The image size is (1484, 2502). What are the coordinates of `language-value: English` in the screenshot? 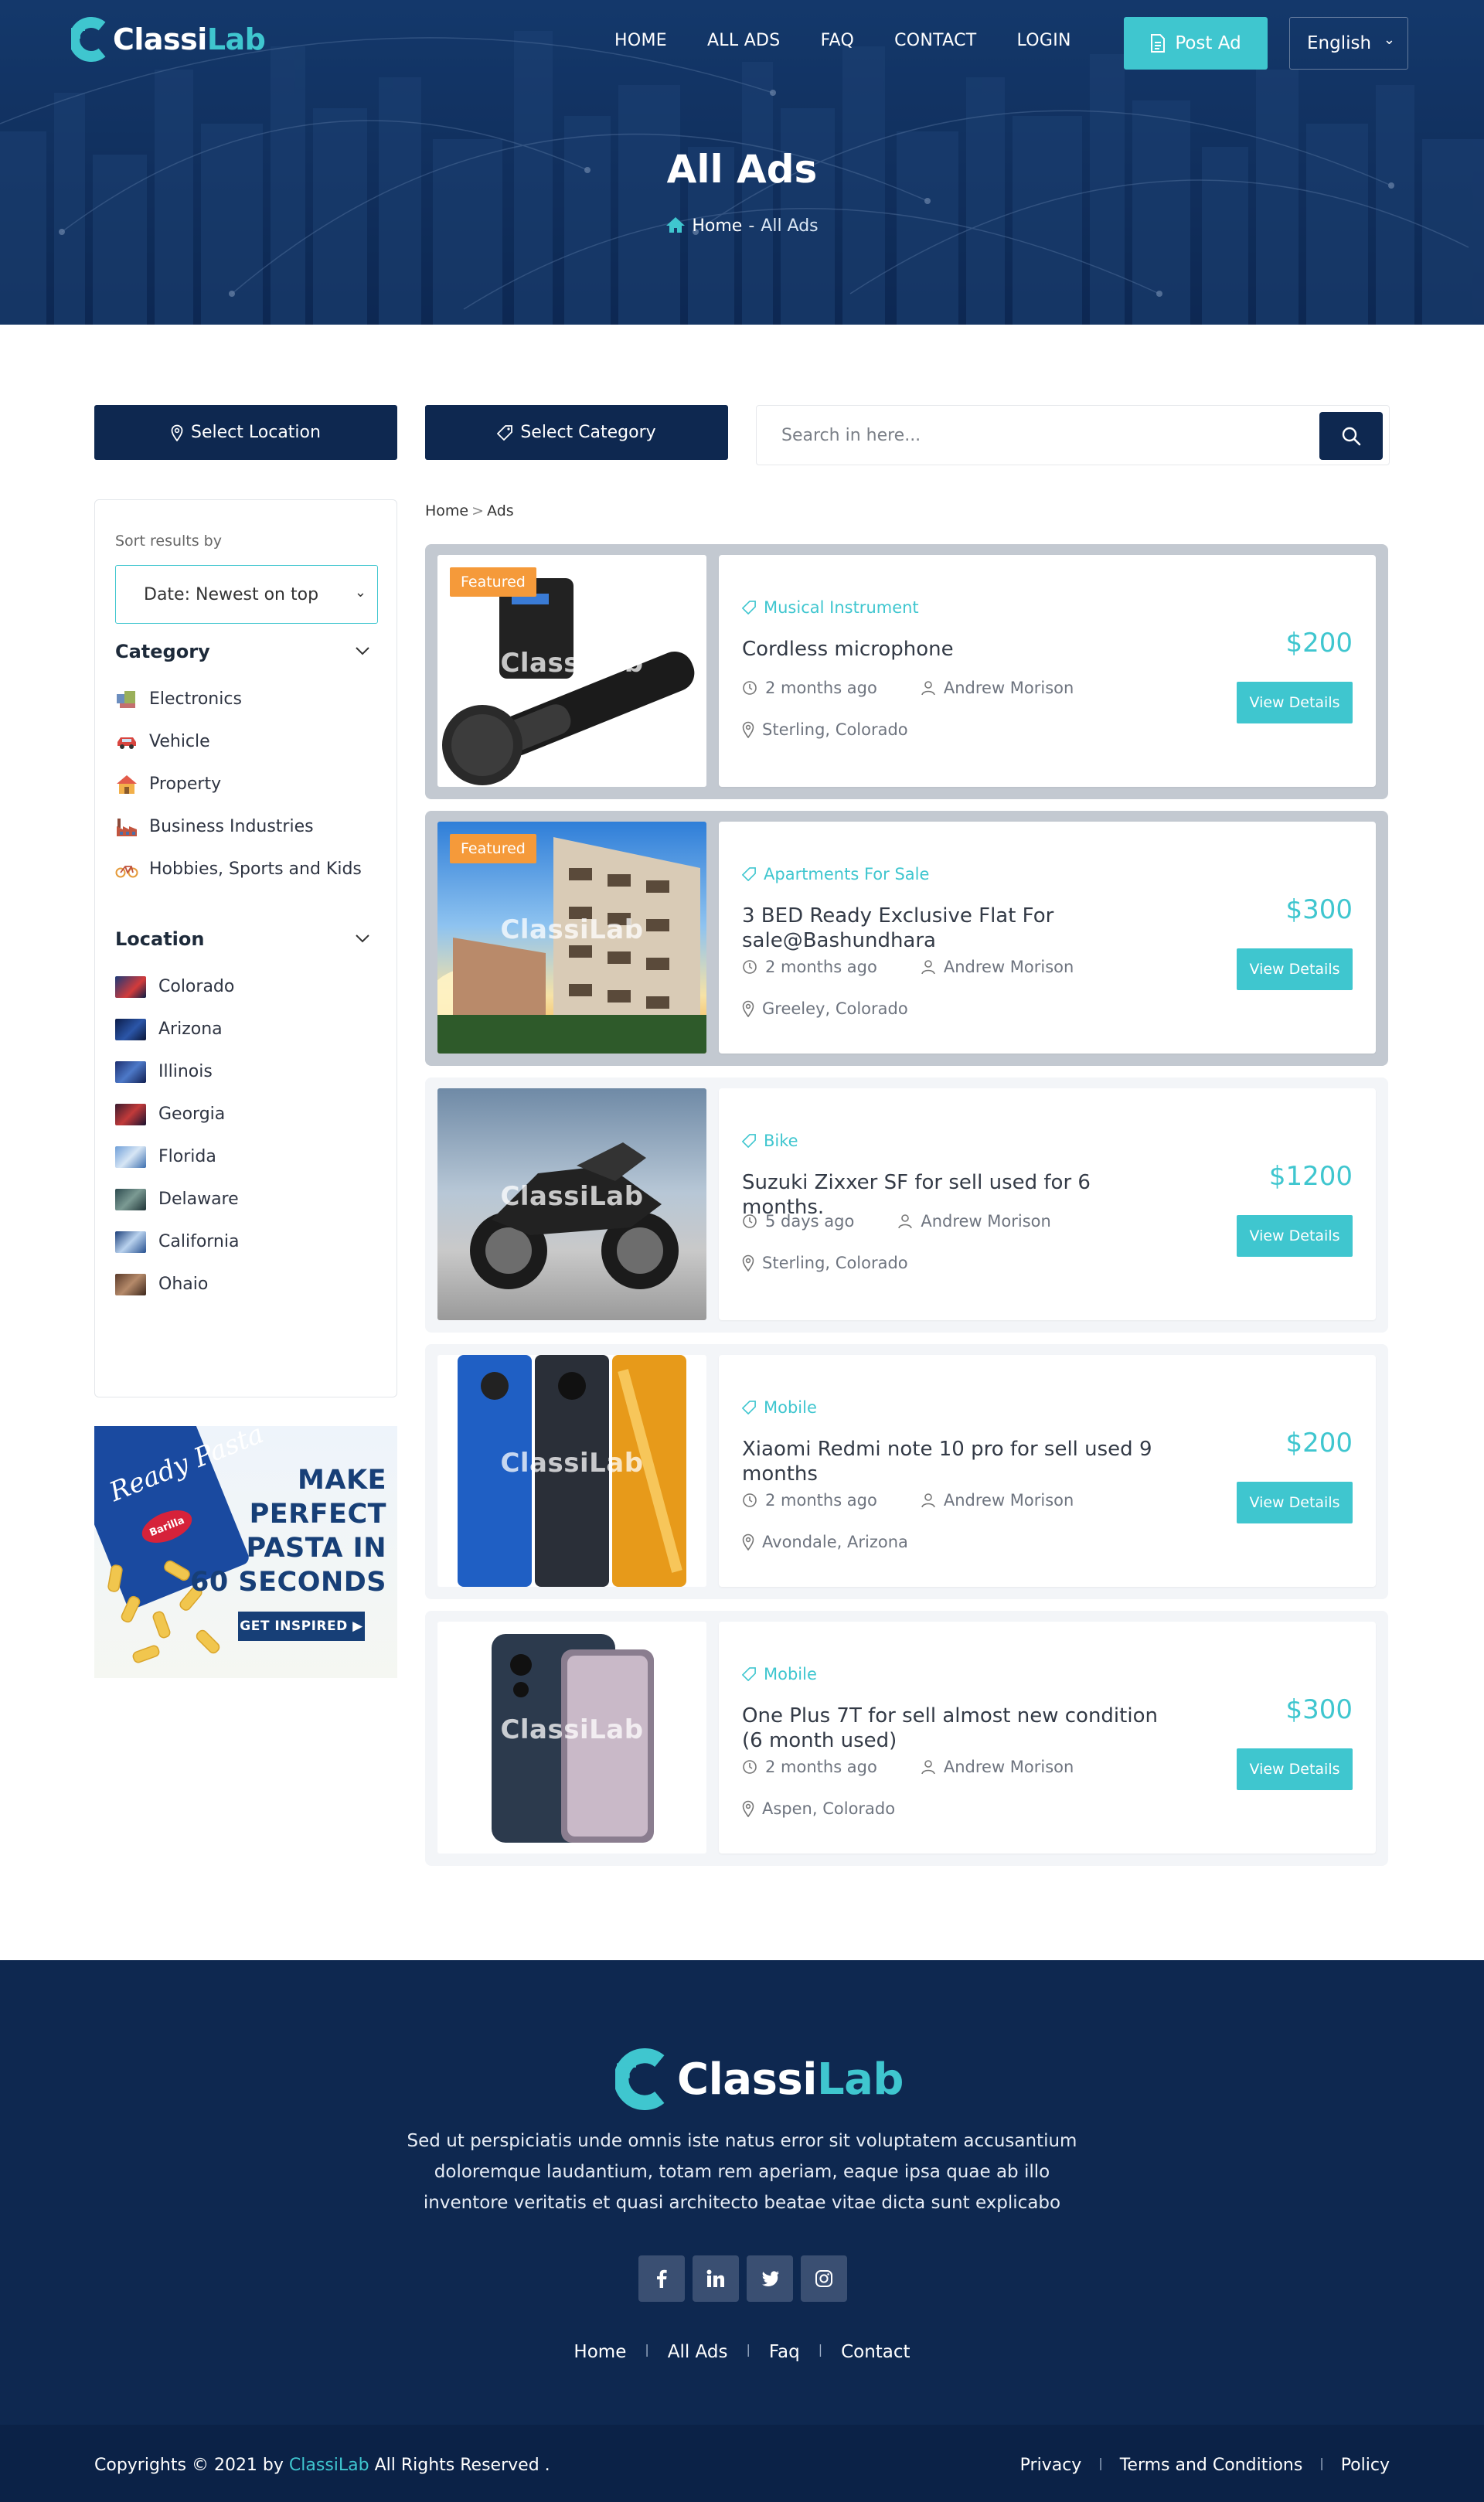 It's located at (1339, 43).